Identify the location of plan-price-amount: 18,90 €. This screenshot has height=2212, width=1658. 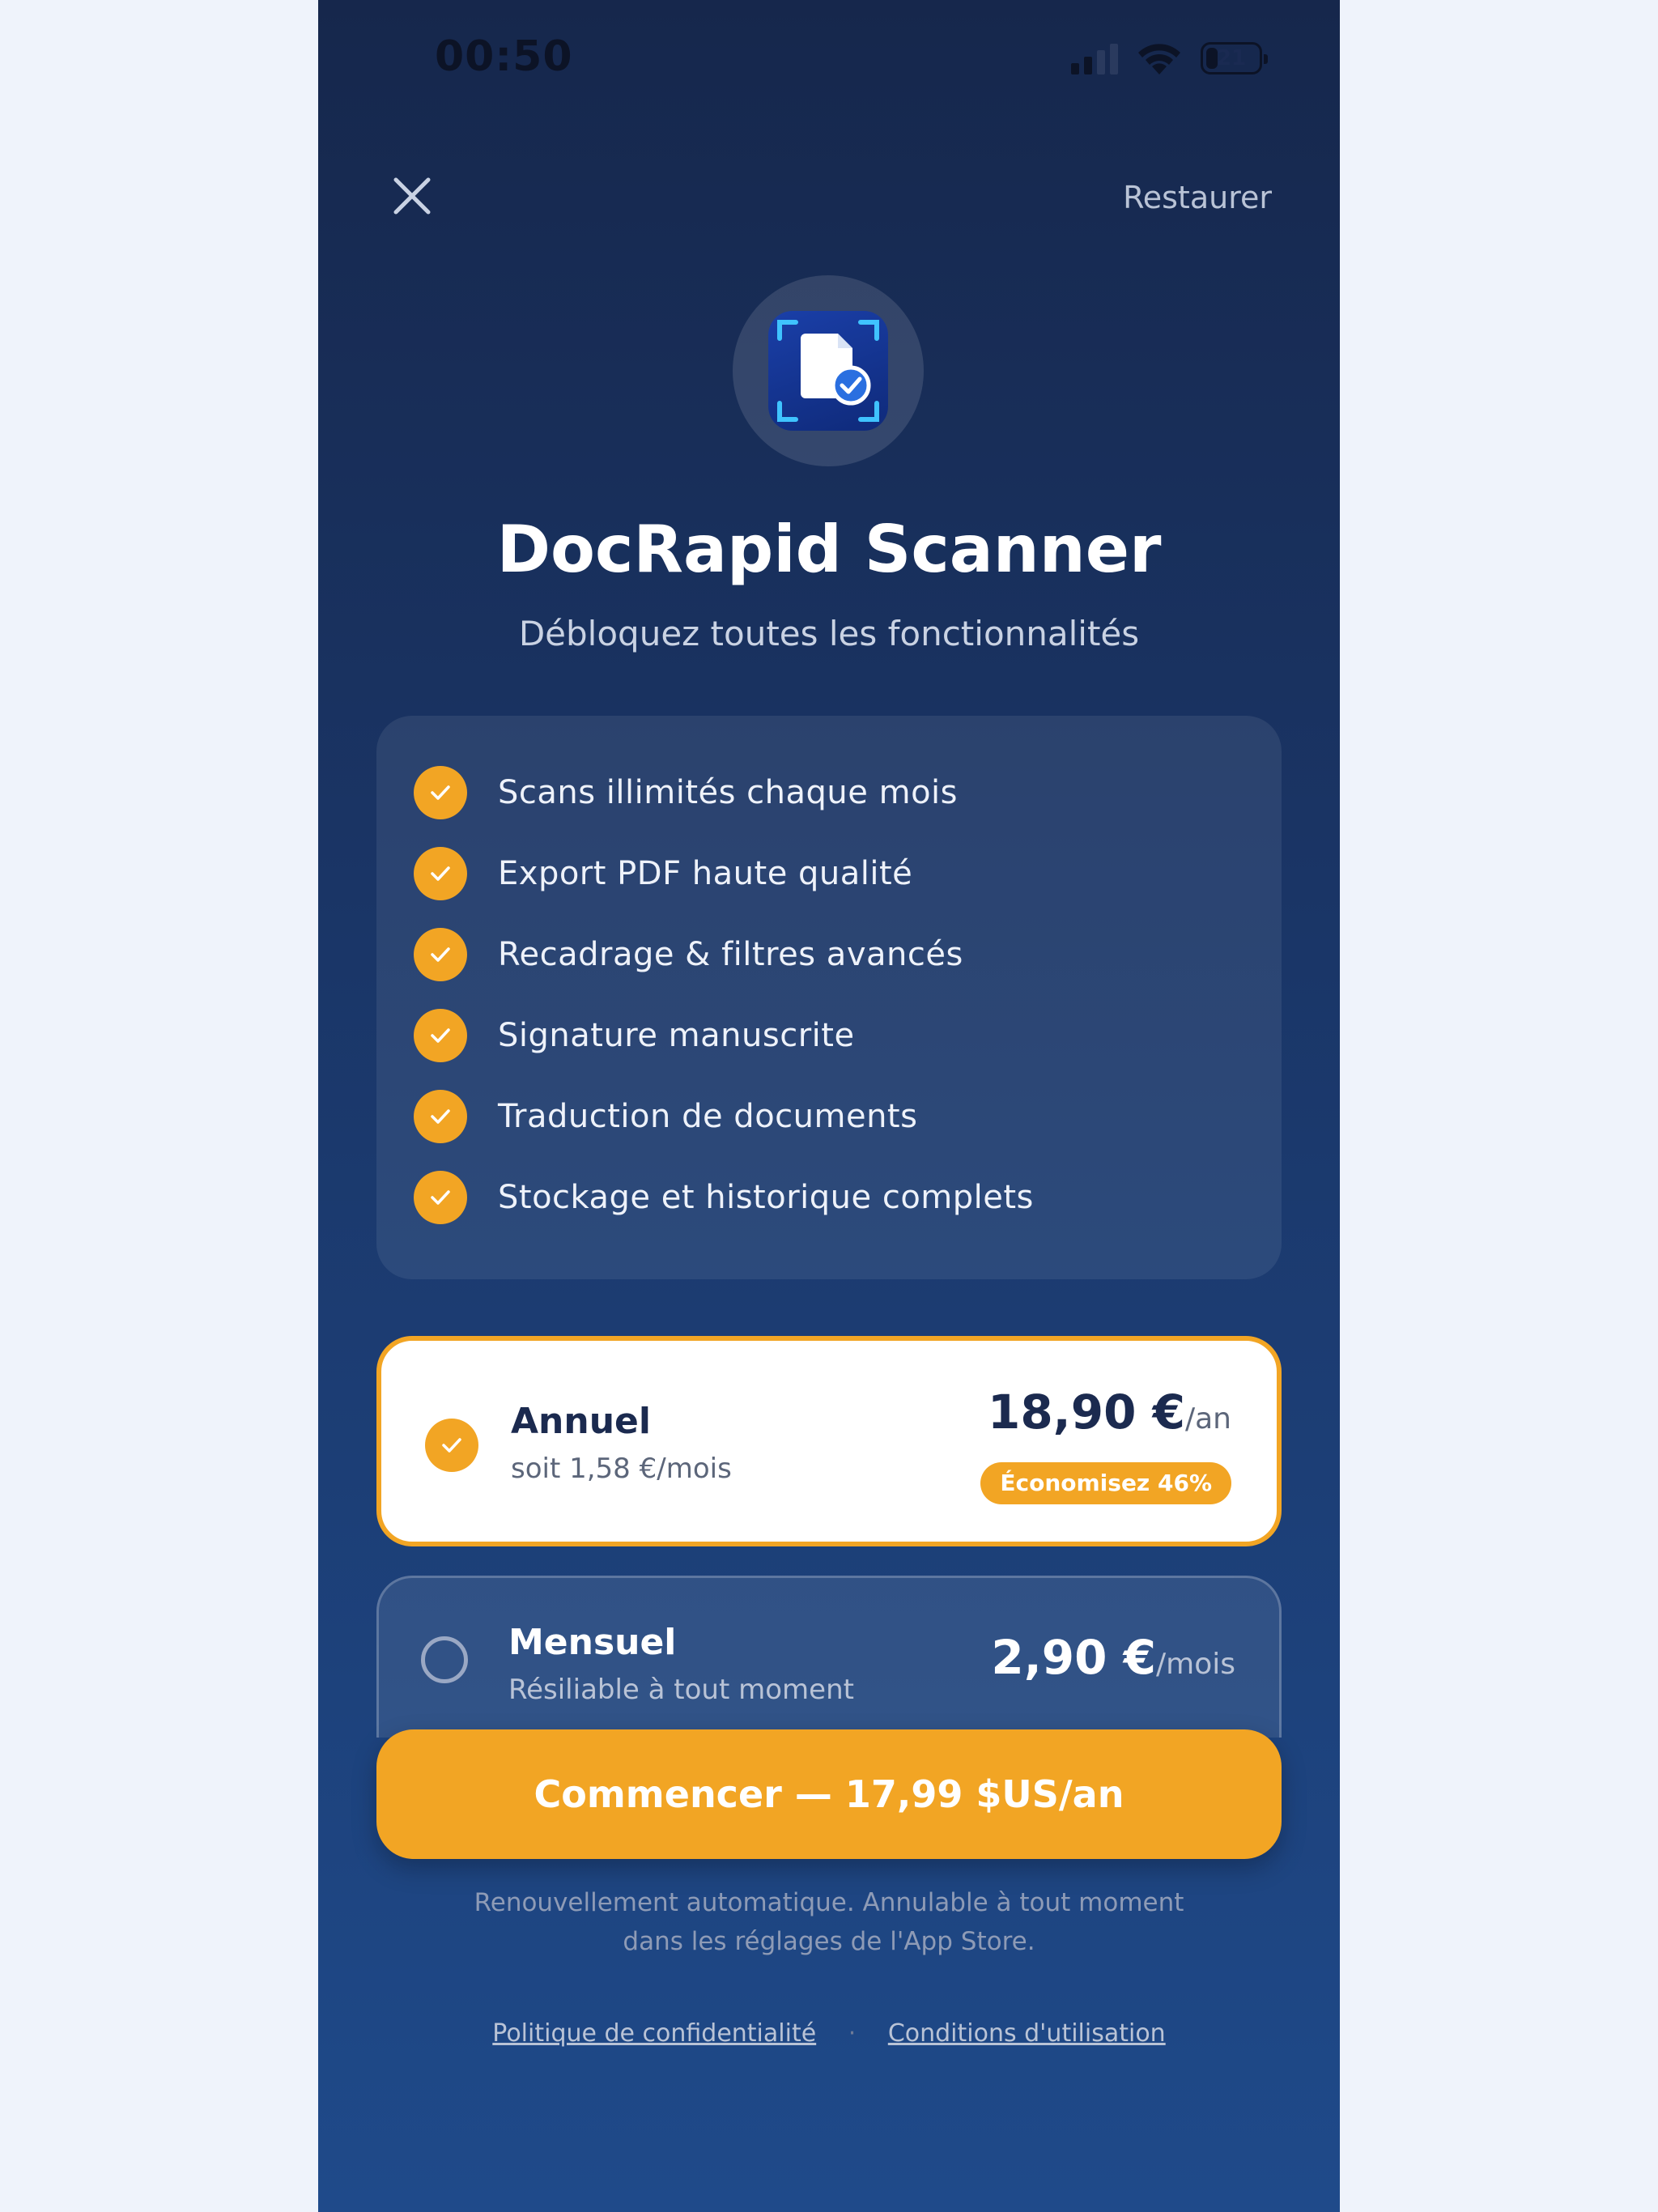
(1086, 1413).